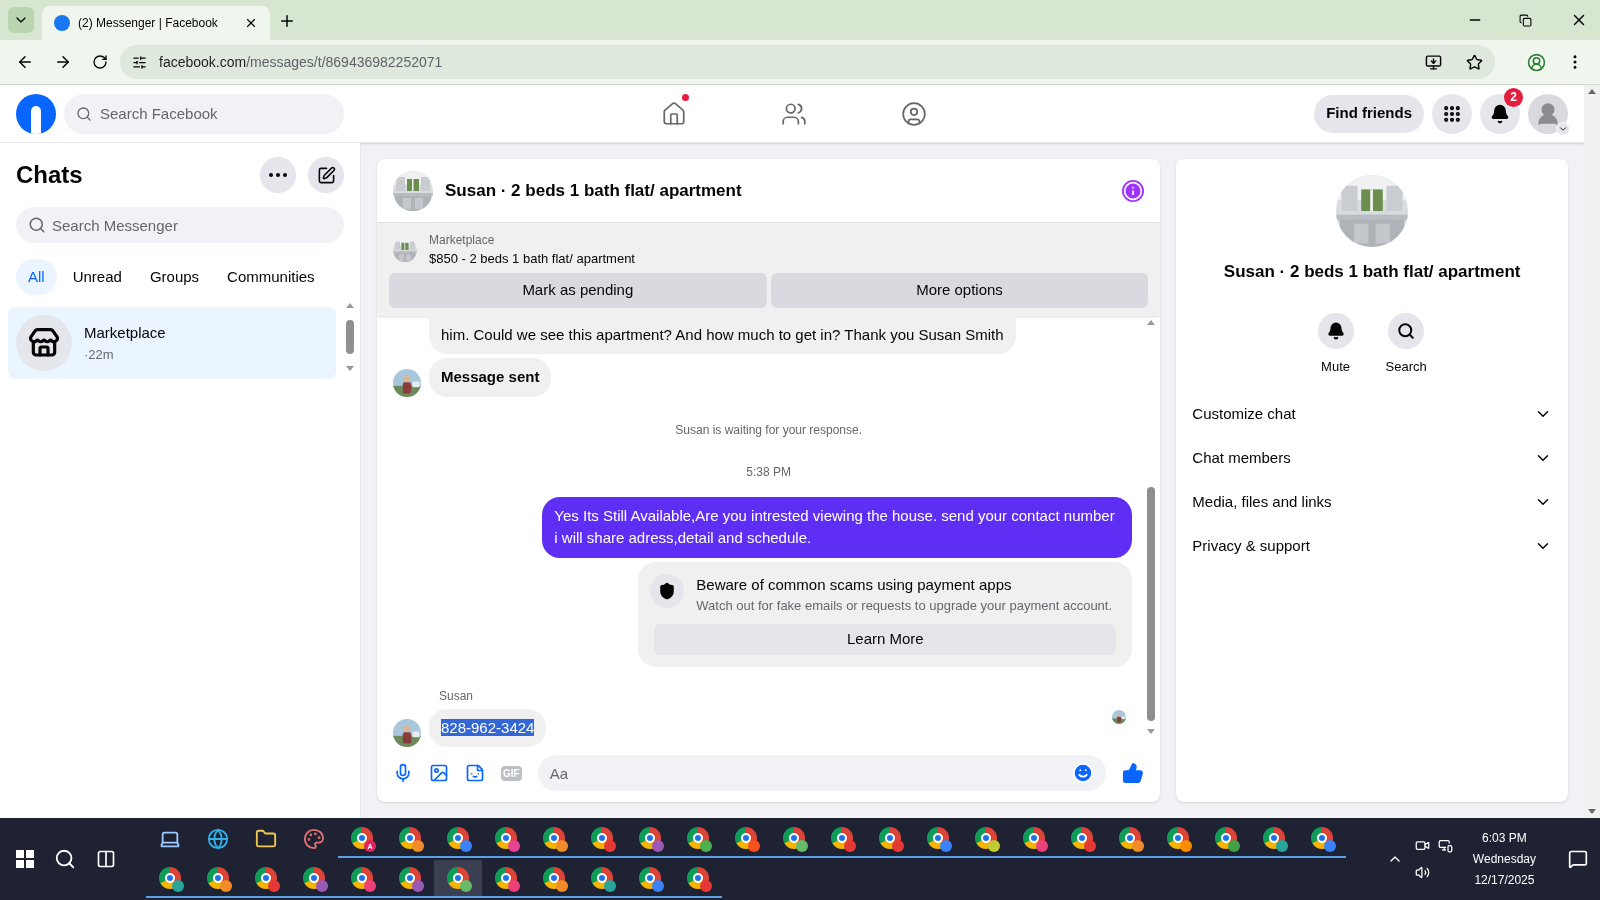  Describe the element at coordinates (1372, 546) in the screenshot. I see `section-row: Privacy & support` at that location.